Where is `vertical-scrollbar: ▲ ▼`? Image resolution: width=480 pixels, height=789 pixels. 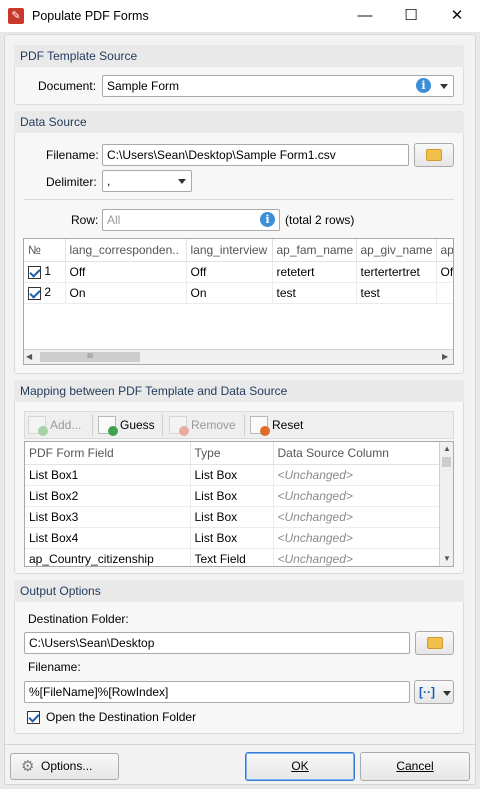 vertical-scrollbar: ▲ ▼ is located at coordinates (446, 504).